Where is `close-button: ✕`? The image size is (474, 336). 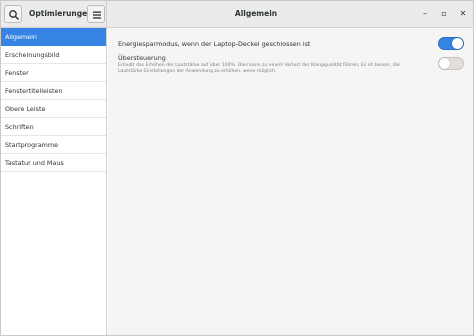 close-button: ✕ is located at coordinates (463, 14).